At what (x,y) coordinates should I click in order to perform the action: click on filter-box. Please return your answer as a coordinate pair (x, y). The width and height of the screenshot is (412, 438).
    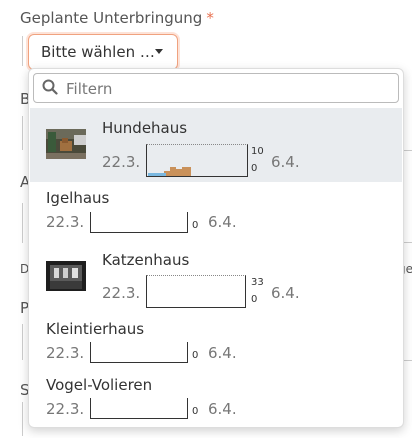
    Looking at the image, I should click on (216, 88).